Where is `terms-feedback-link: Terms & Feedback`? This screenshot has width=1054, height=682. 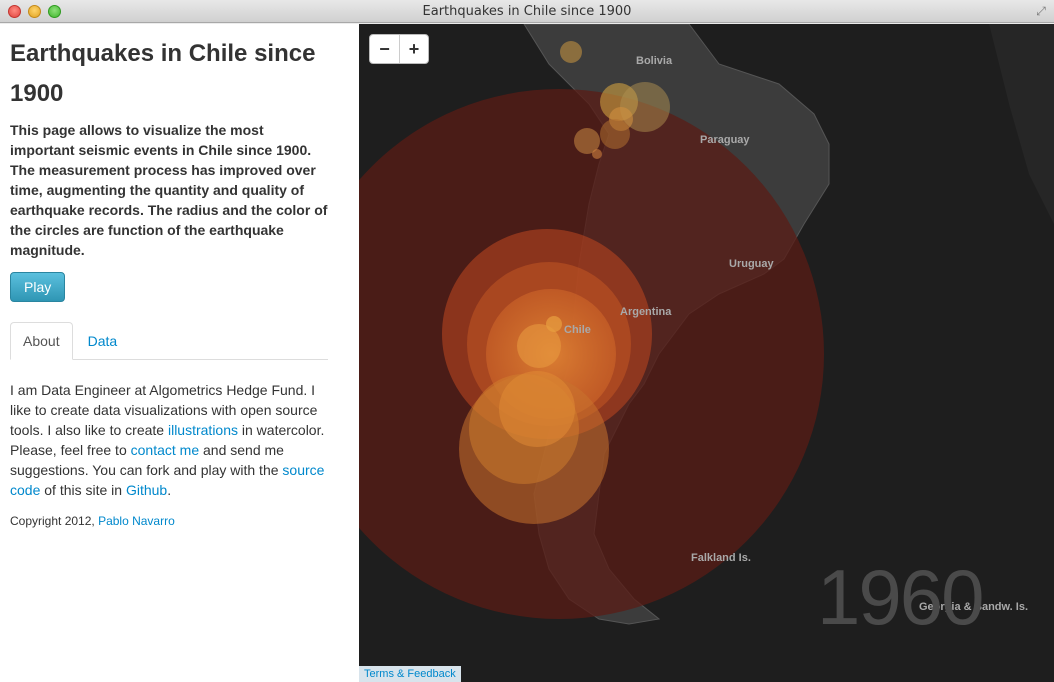 terms-feedback-link: Terms & Feedback is located at coordinates (410, 674).